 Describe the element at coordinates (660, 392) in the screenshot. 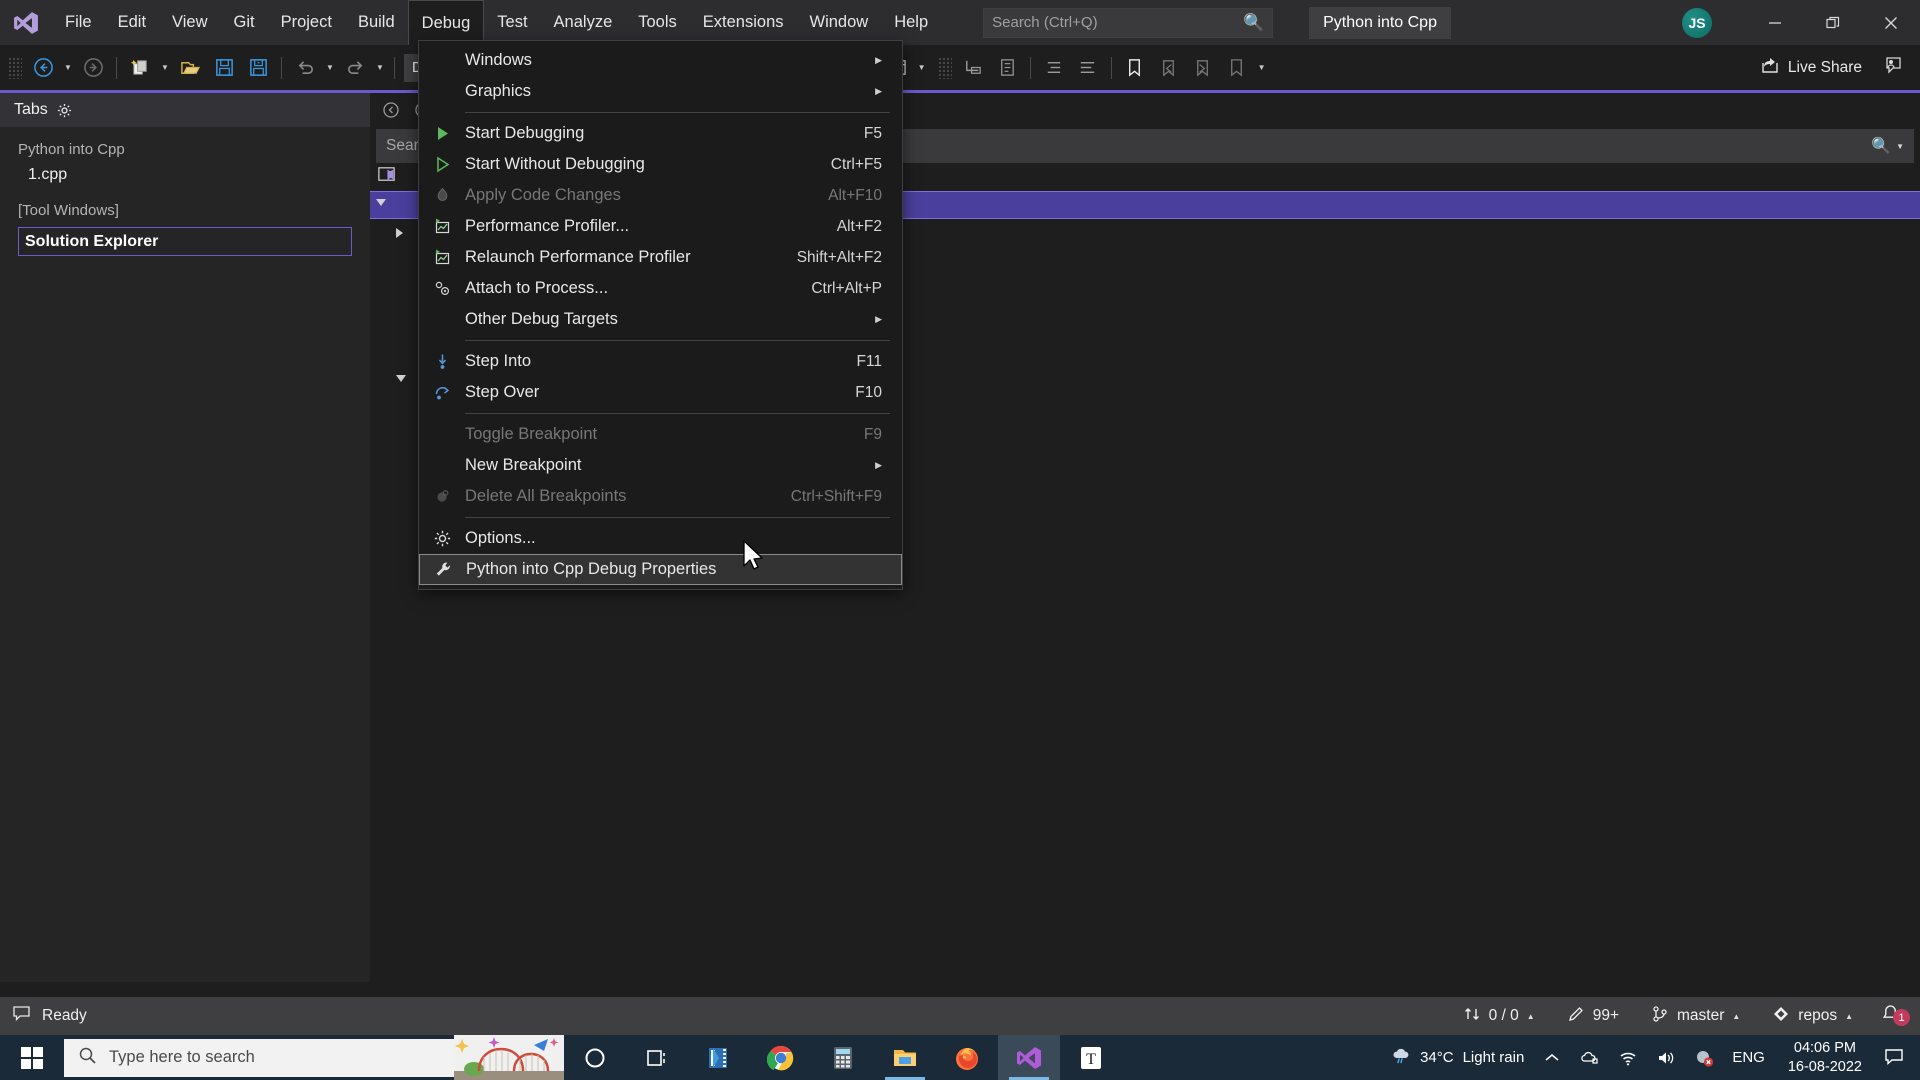

I see `menu-item-step-over: Step Over F10` at that location.